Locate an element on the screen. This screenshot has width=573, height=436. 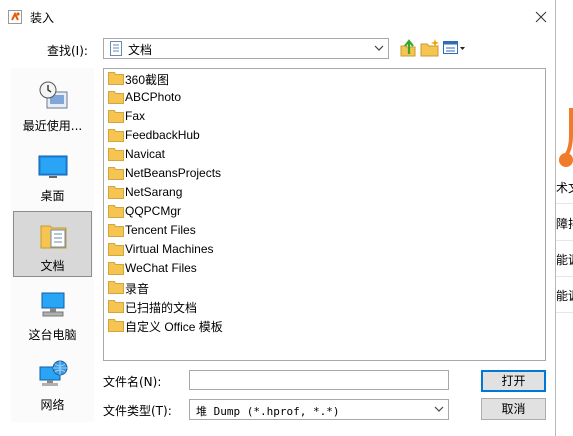
filetype-value: 堆 Dump (*.hprof, *.*) is located at coordinates (268, 411).